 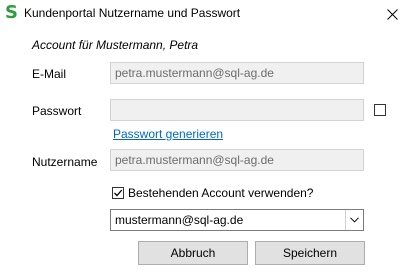 I want to click on existing-account-label: Bestehenden Account verwenden?, so click(x=221, y=193).